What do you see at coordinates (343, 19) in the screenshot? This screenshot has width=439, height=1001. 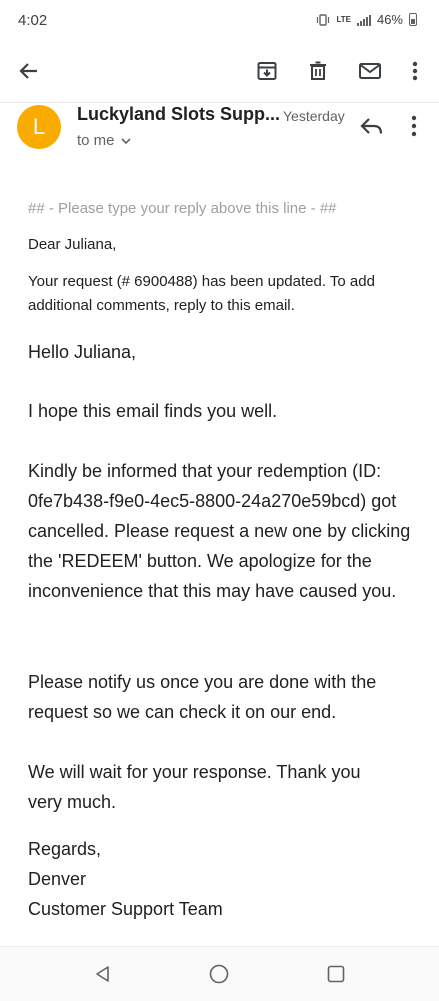 I see `network-type: LTE` at bounding box center [343, 19].